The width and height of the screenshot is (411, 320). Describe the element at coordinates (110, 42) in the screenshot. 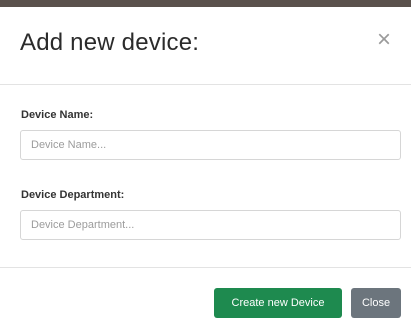

I see `modal-title: Add new device:` at that location.